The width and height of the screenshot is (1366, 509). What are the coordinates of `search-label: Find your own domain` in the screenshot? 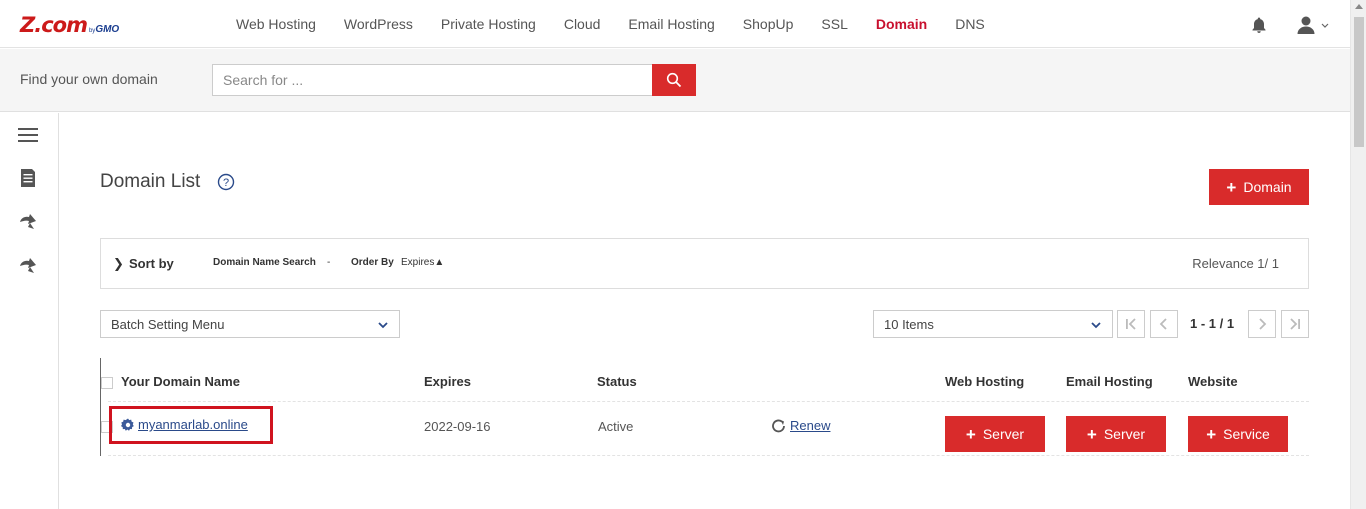 It's located at (89, 79).